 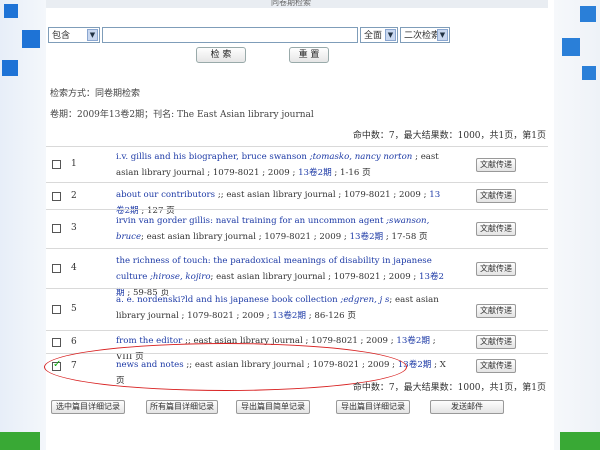 What do you see at coordinates (467, 407) in the screenshot?
I see `send-email-button: 发送邮件` at bounding box center [467, 407].